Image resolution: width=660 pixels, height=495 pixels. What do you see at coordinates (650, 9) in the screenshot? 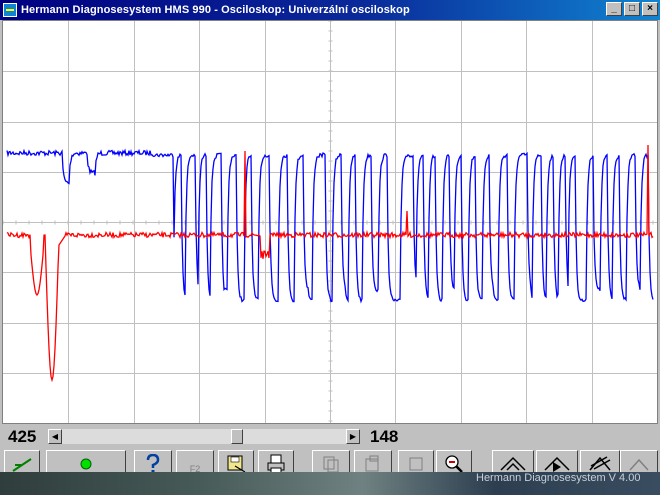
I see `close-button: ×` at bounding box center [650, 9].